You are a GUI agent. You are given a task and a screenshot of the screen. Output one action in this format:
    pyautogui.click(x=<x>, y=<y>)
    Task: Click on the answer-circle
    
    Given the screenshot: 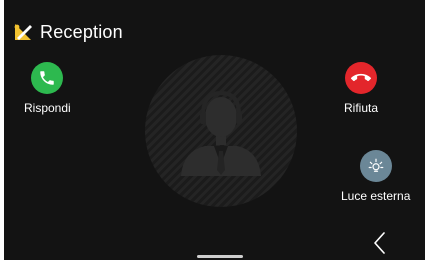 What is the action you would take?
    pyautogui.click(x=47, y=78)
    